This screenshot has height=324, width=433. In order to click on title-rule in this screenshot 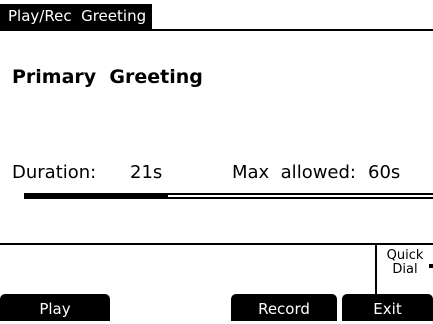, I will do `click(216, 30)`.